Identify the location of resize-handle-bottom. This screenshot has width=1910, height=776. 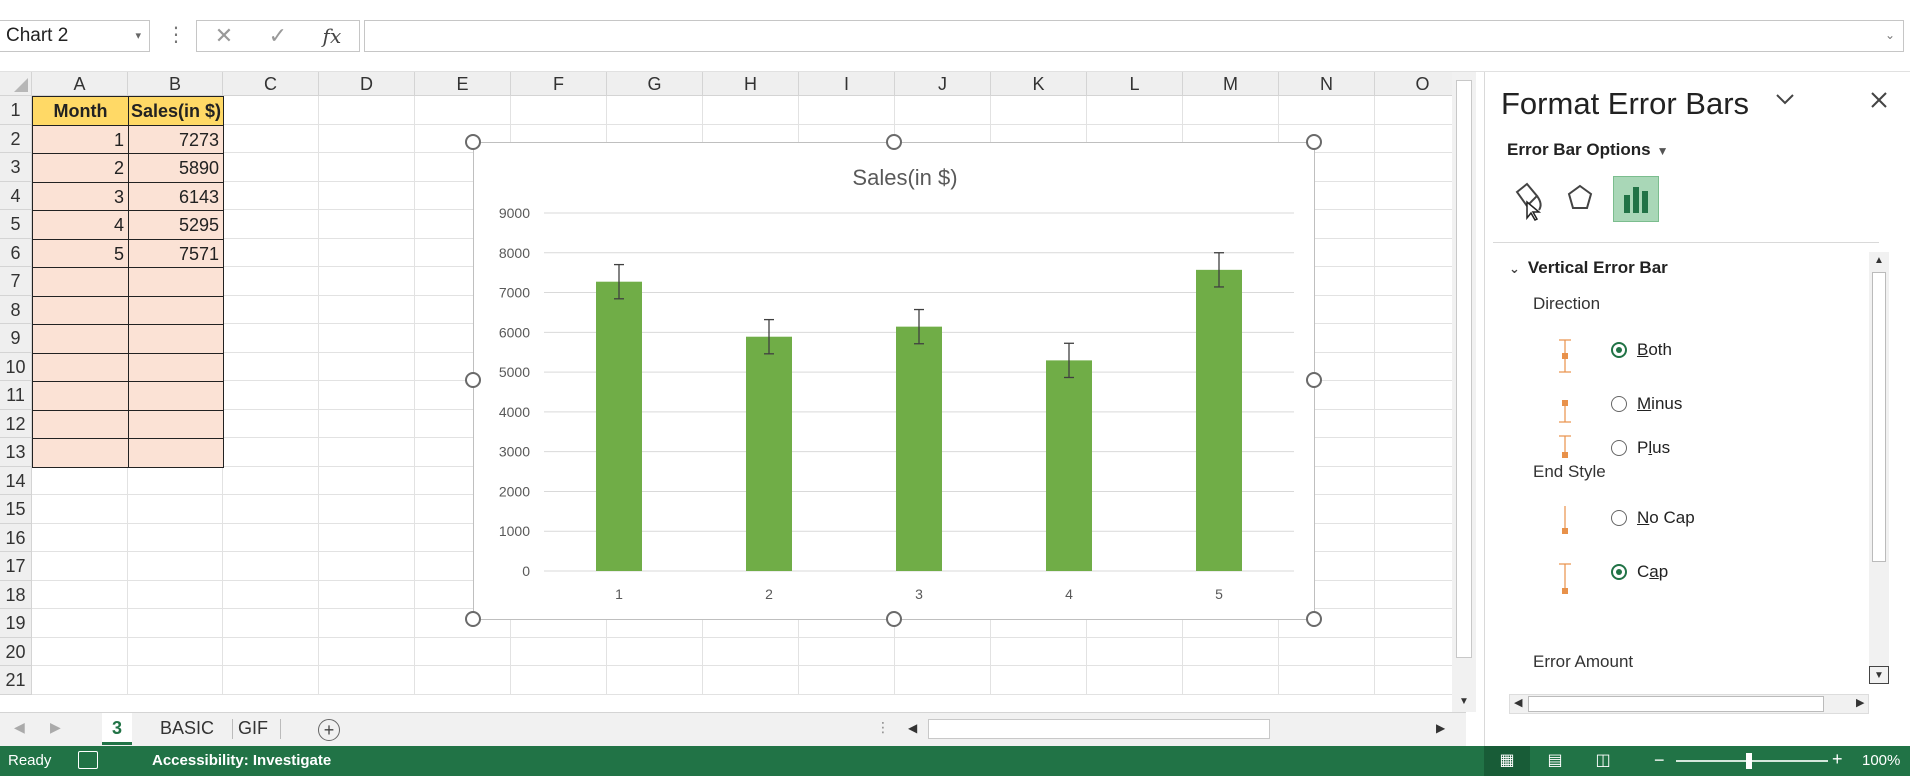
(894, 619).